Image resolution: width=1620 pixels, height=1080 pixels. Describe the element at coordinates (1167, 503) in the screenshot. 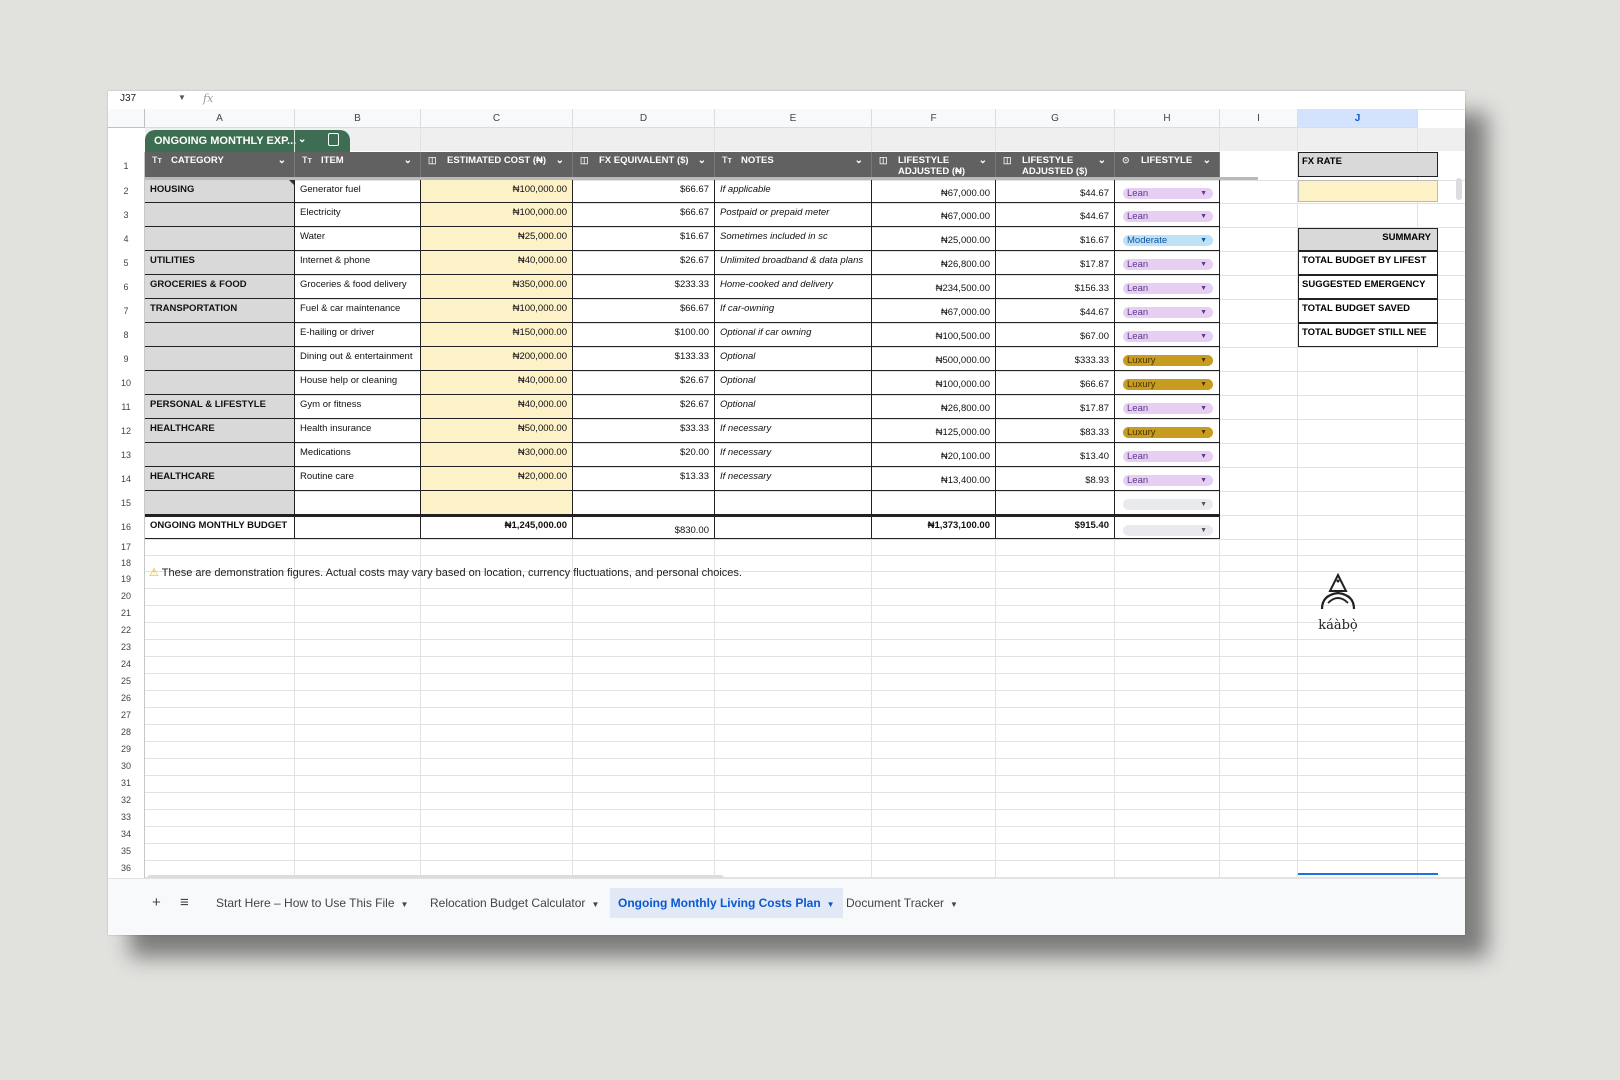

I see `cell-lifestyle: ▼` at that location.